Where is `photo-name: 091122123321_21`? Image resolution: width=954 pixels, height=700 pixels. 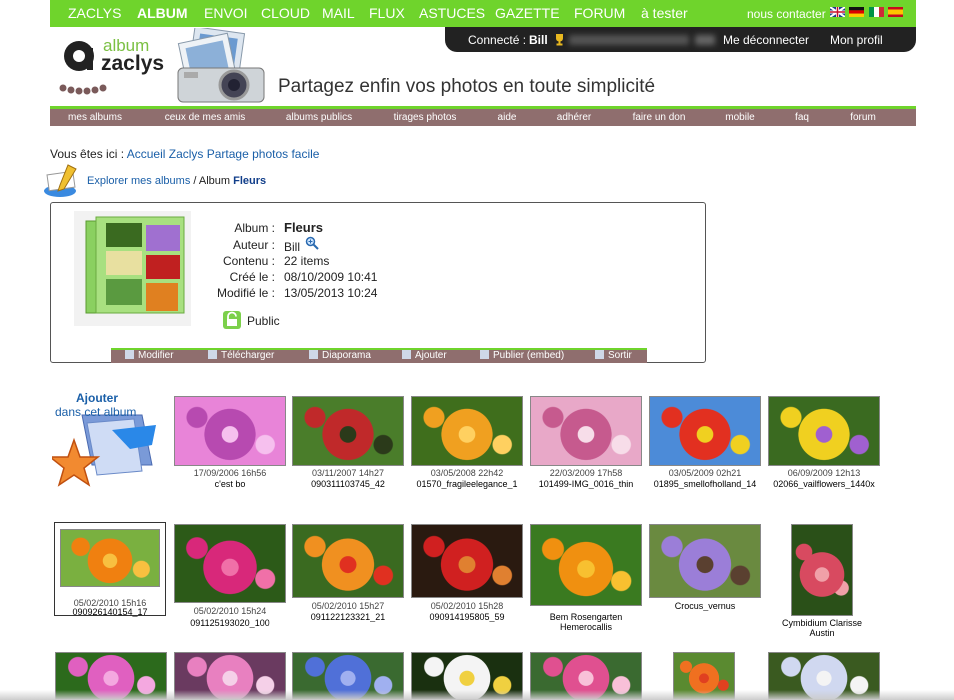
photo-name: 091122123321_21 is located at coordinates (348, 617).